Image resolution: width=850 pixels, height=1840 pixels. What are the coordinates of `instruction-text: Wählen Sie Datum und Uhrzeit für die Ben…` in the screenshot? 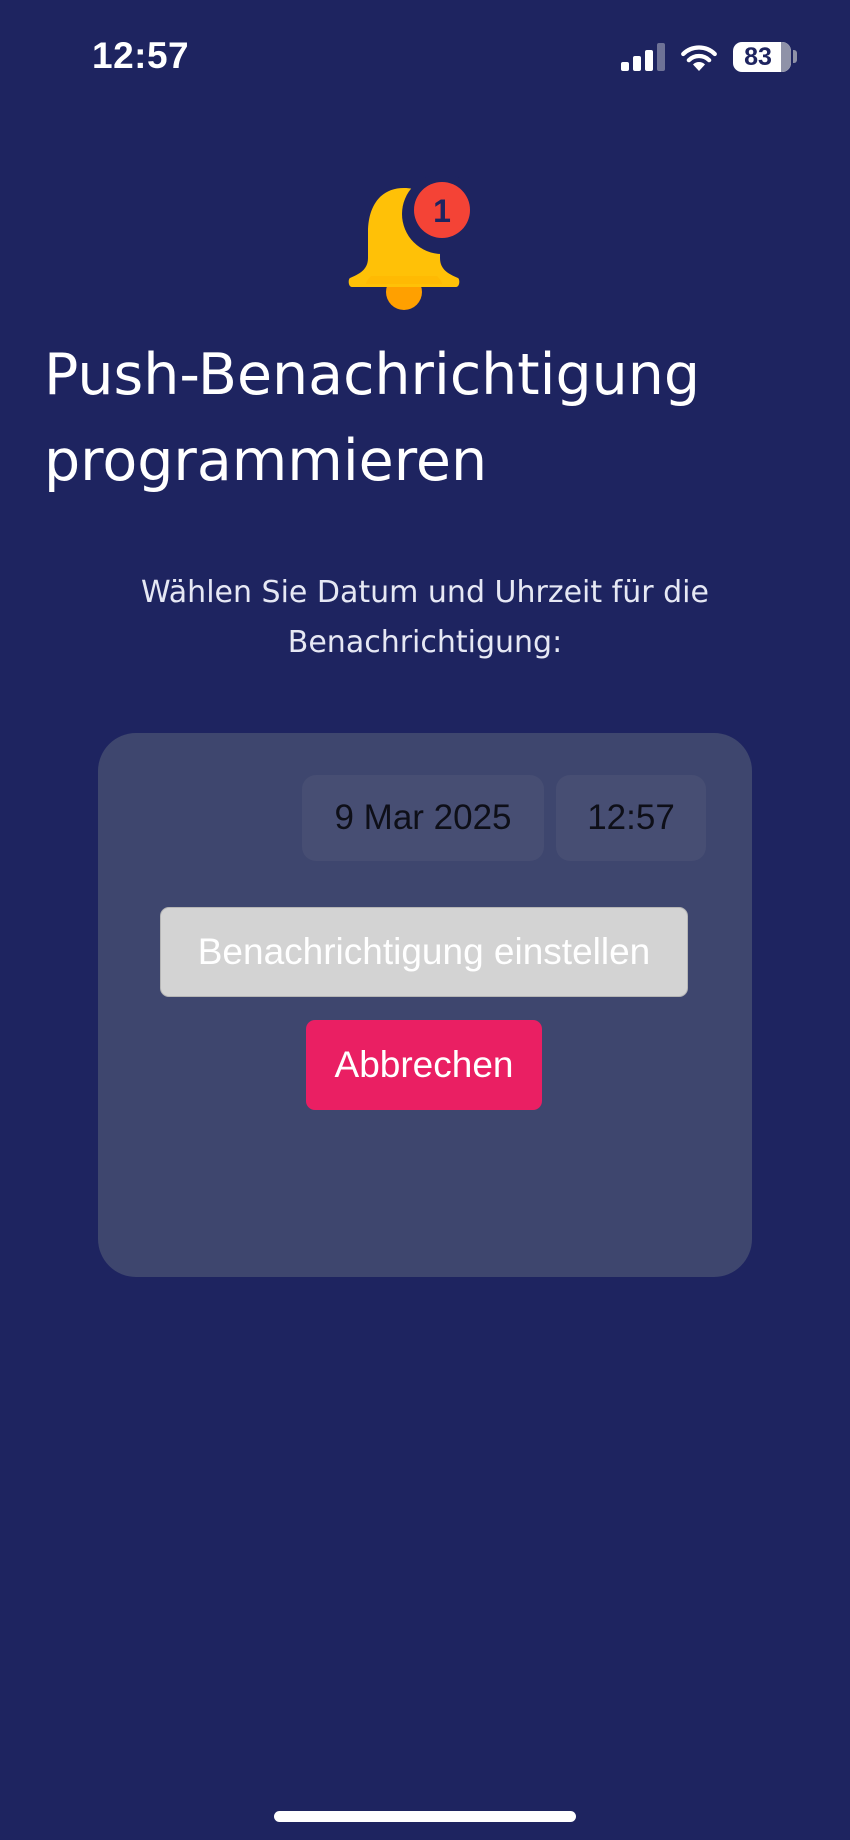 It's located at (425, 617).